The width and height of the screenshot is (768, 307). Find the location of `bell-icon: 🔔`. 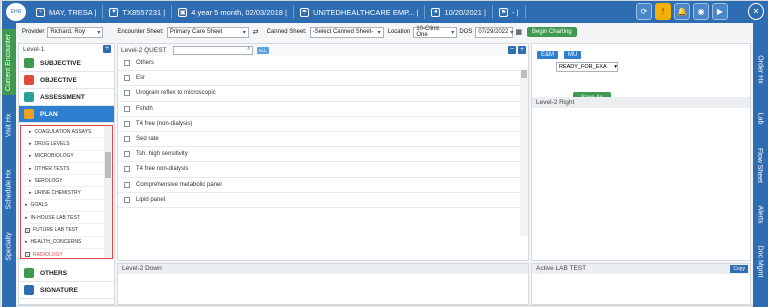

bell-icon: 🔔 is located at coordinates (682, 11).